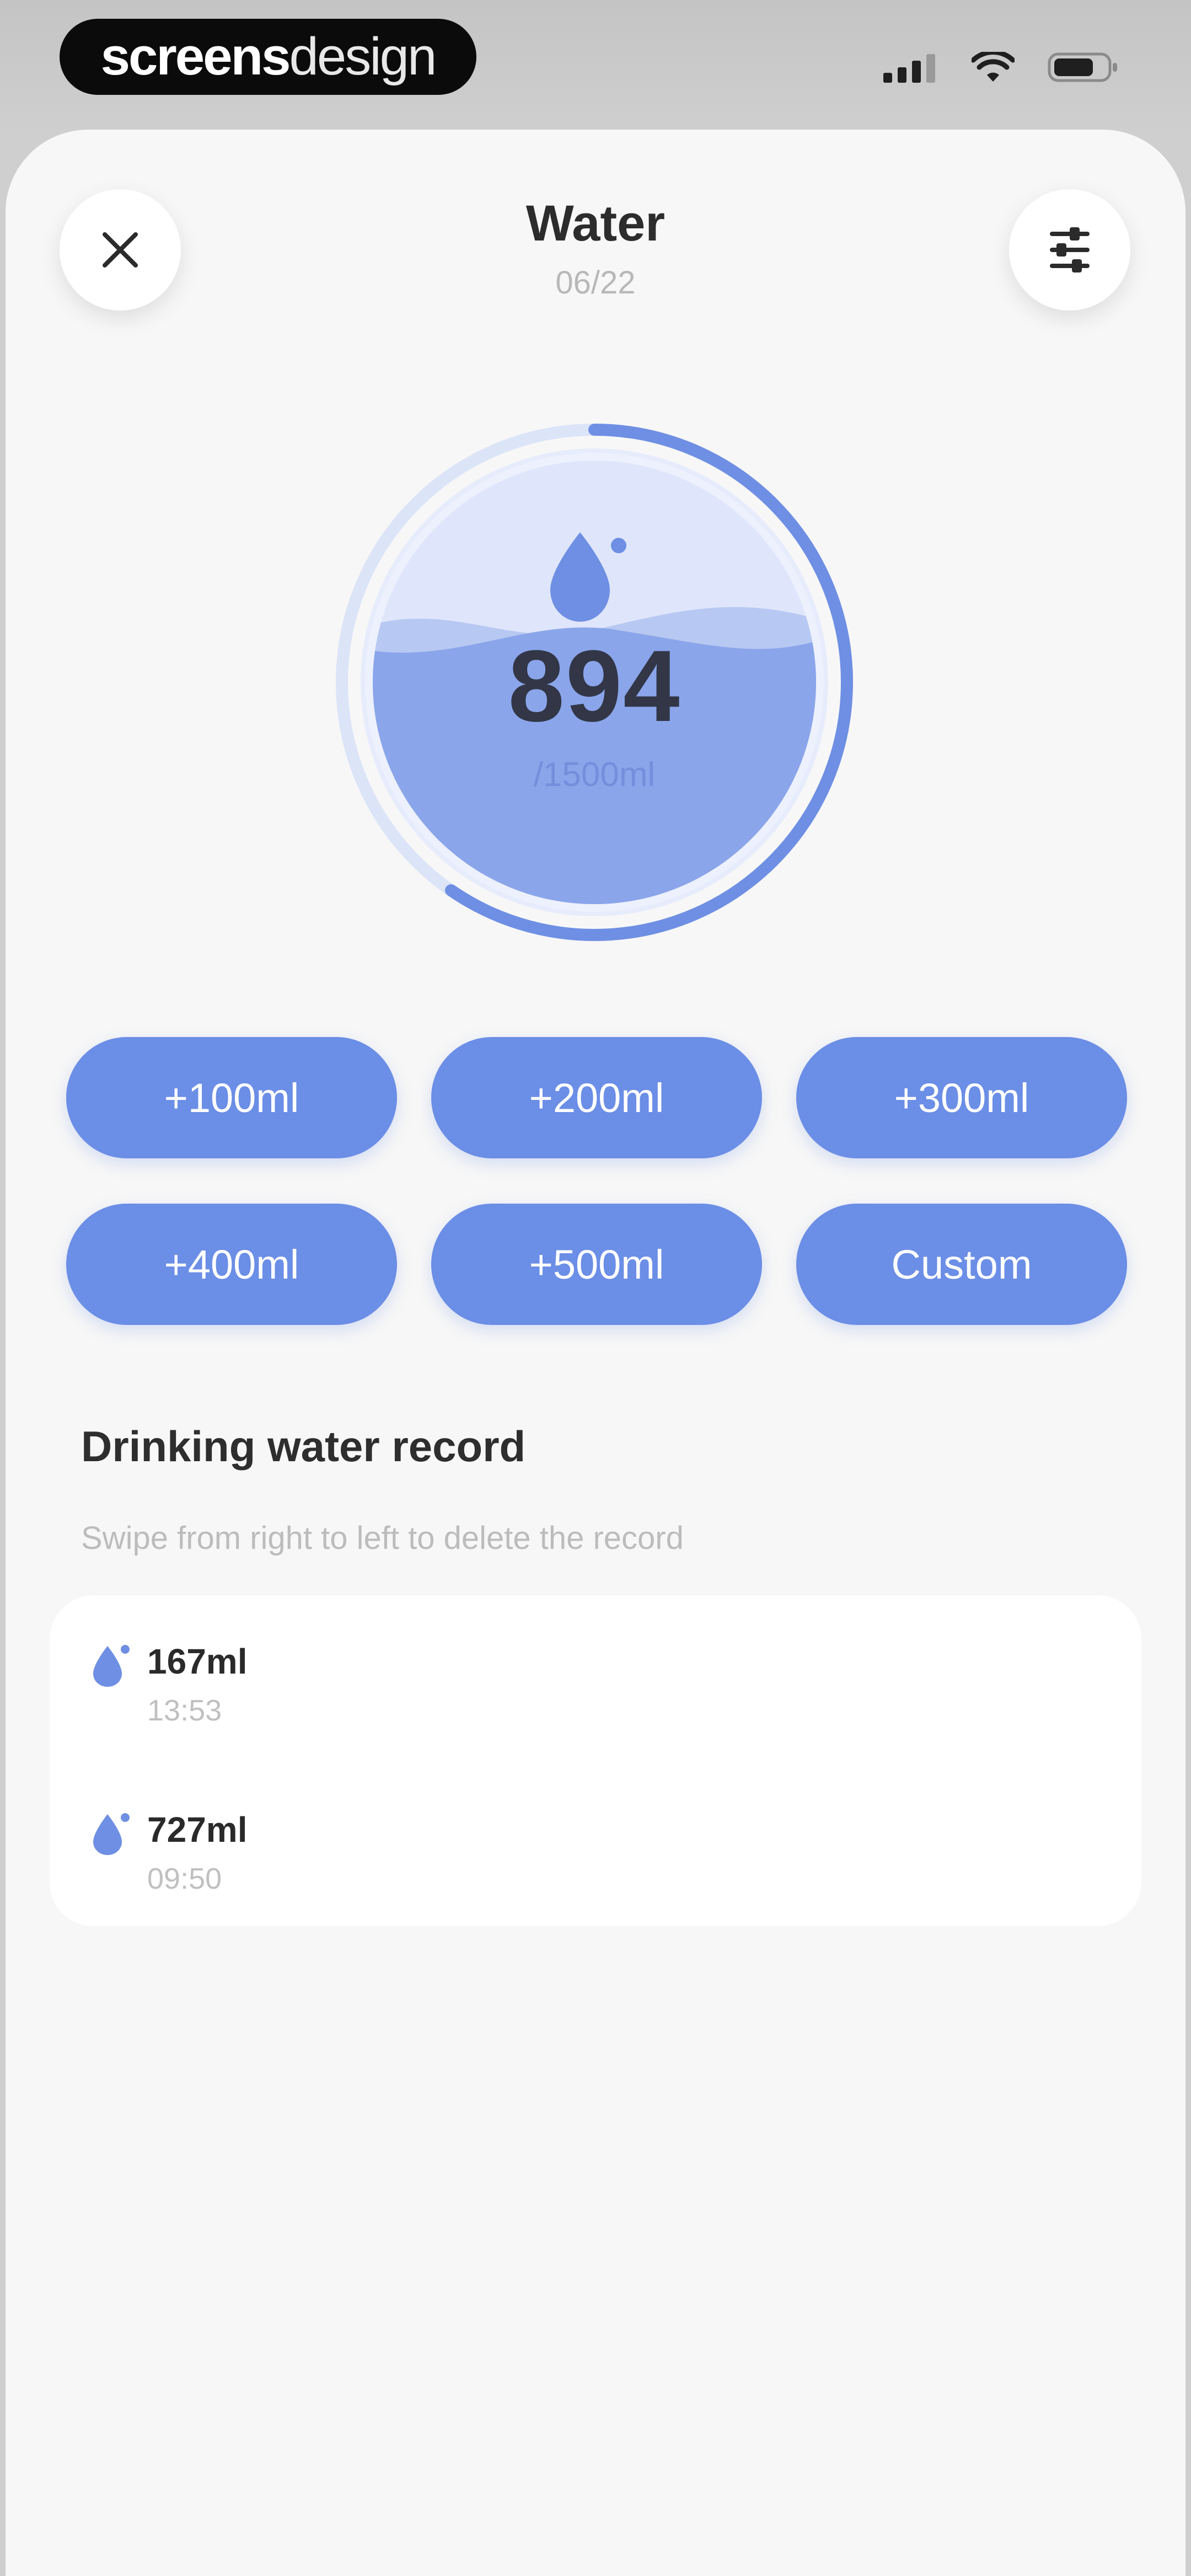 Image resolution: width=1191 pixels, height=2576 pixels. Describe the element at coordinates (195, 56) in the screenshot. I see `watermark-bold-text: screens` at that location.